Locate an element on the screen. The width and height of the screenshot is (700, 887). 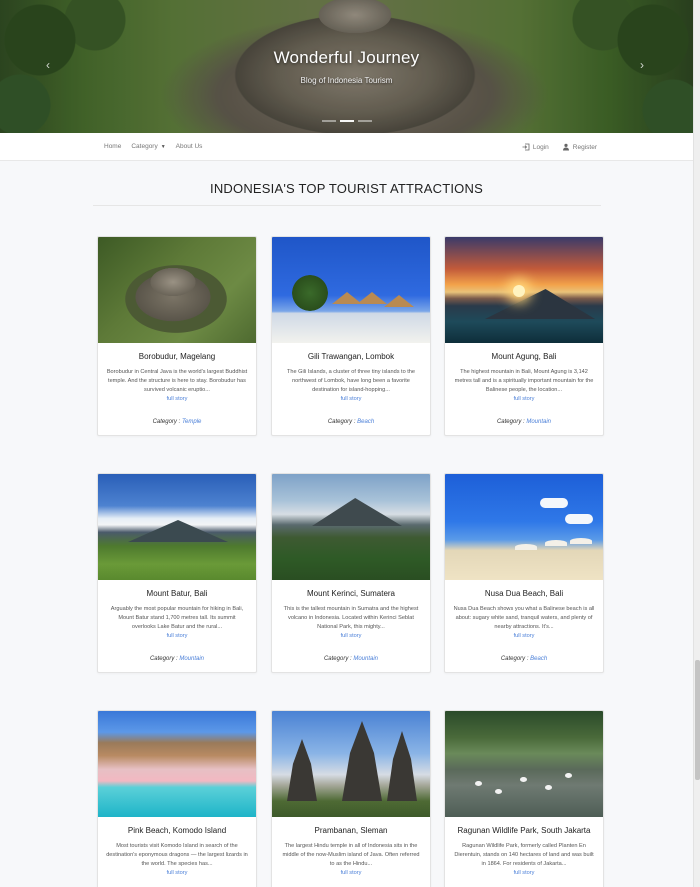
navbar: Home Category ▼ About Us Login Register is located at coordinates (346, 147).